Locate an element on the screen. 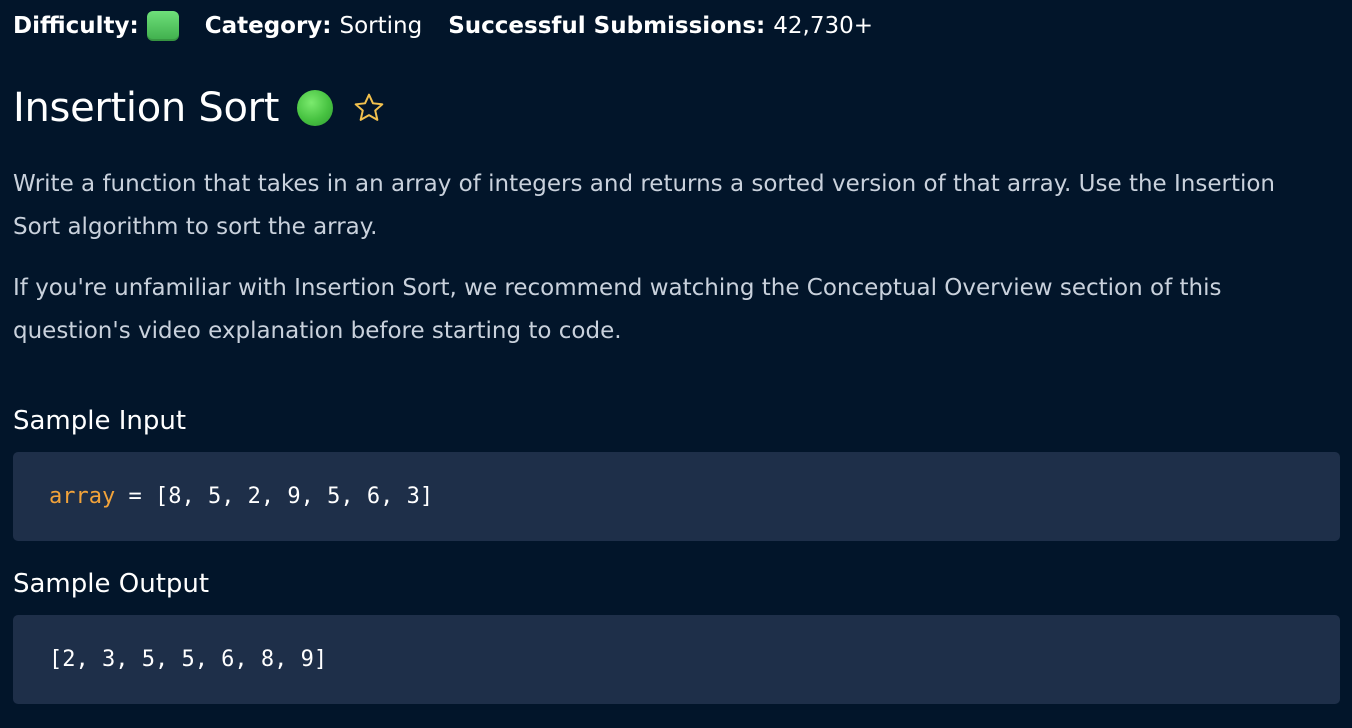 The image size is (1352, 728). category-label: Category: is located at coordinates (268, 26).